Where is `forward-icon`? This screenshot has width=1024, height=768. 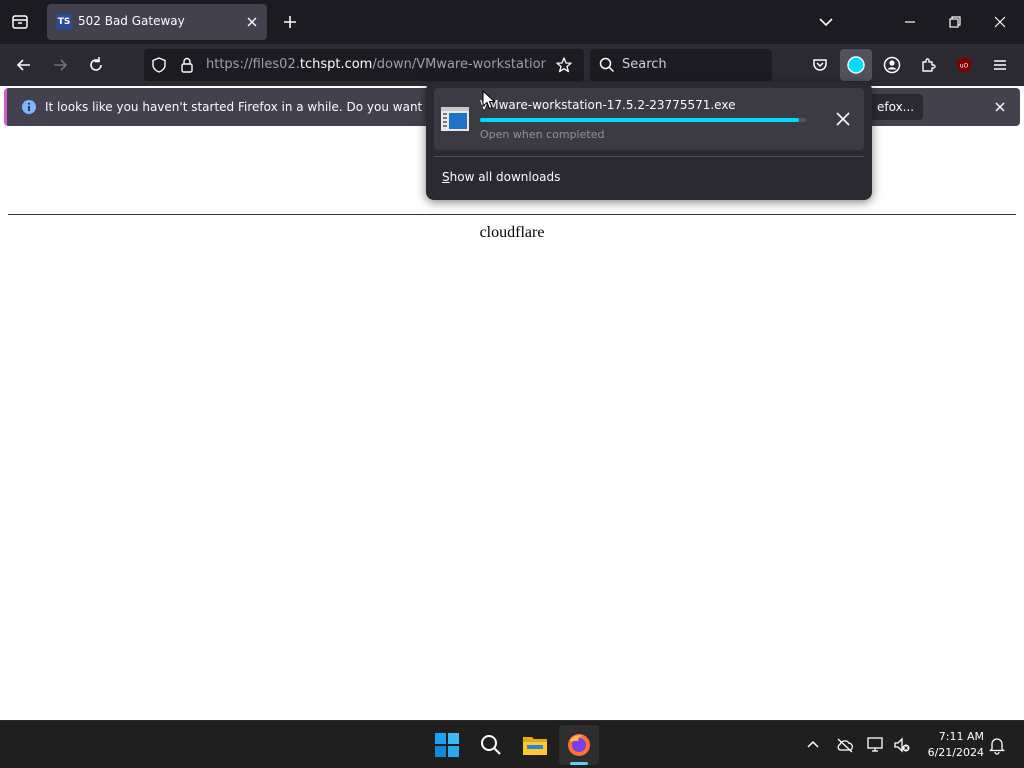 forward-icon is located at coordinates (60, 65).